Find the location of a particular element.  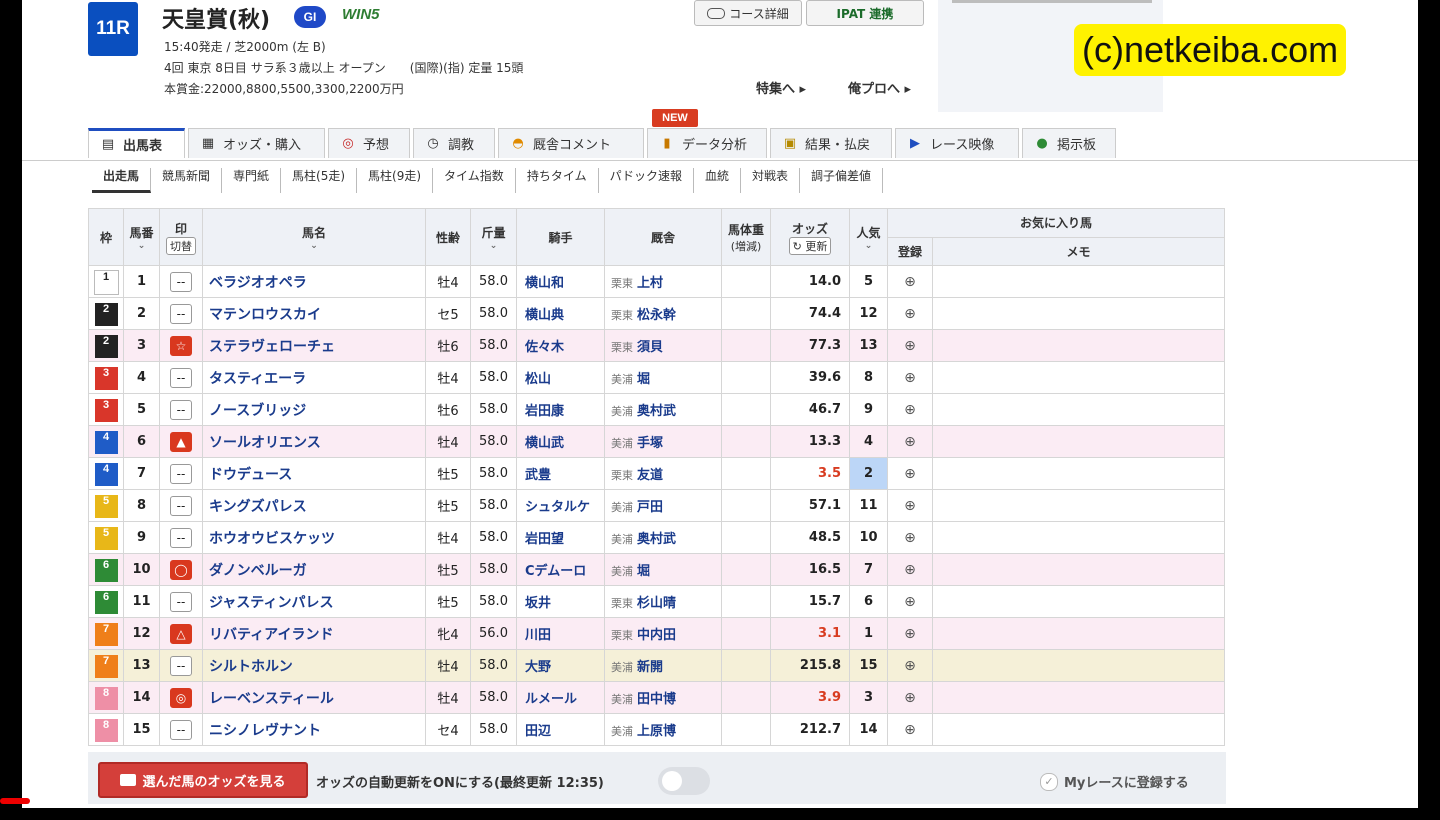

tab-yoso: ◎ 予想 is located at coordinates (369, 143).